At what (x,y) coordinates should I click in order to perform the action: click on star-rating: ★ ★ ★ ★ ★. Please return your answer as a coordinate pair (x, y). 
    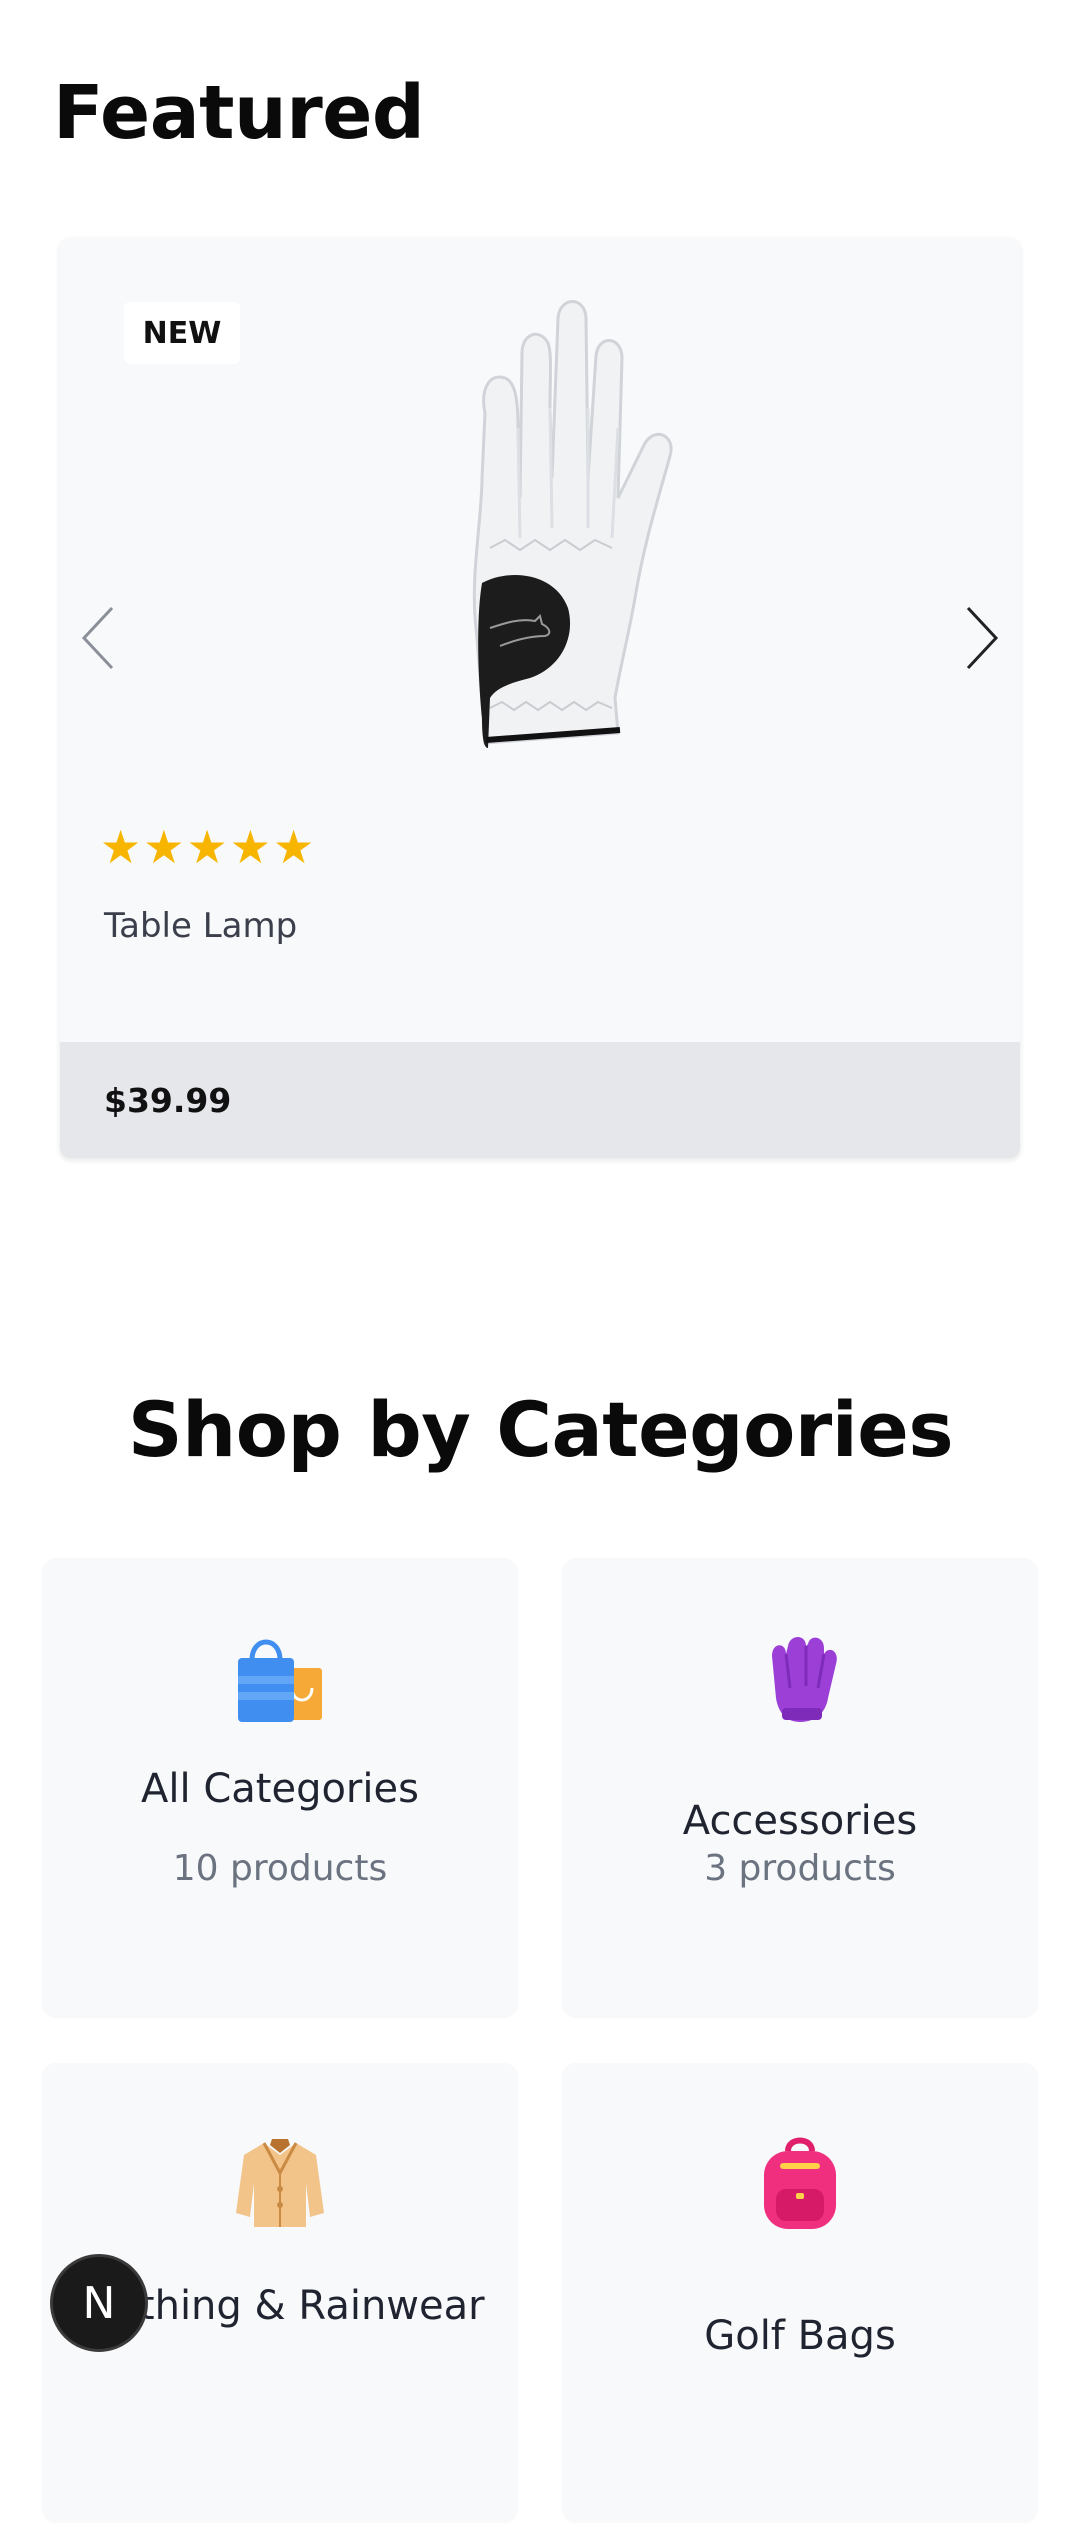
    Looking at the image, I should click on (207, 847).